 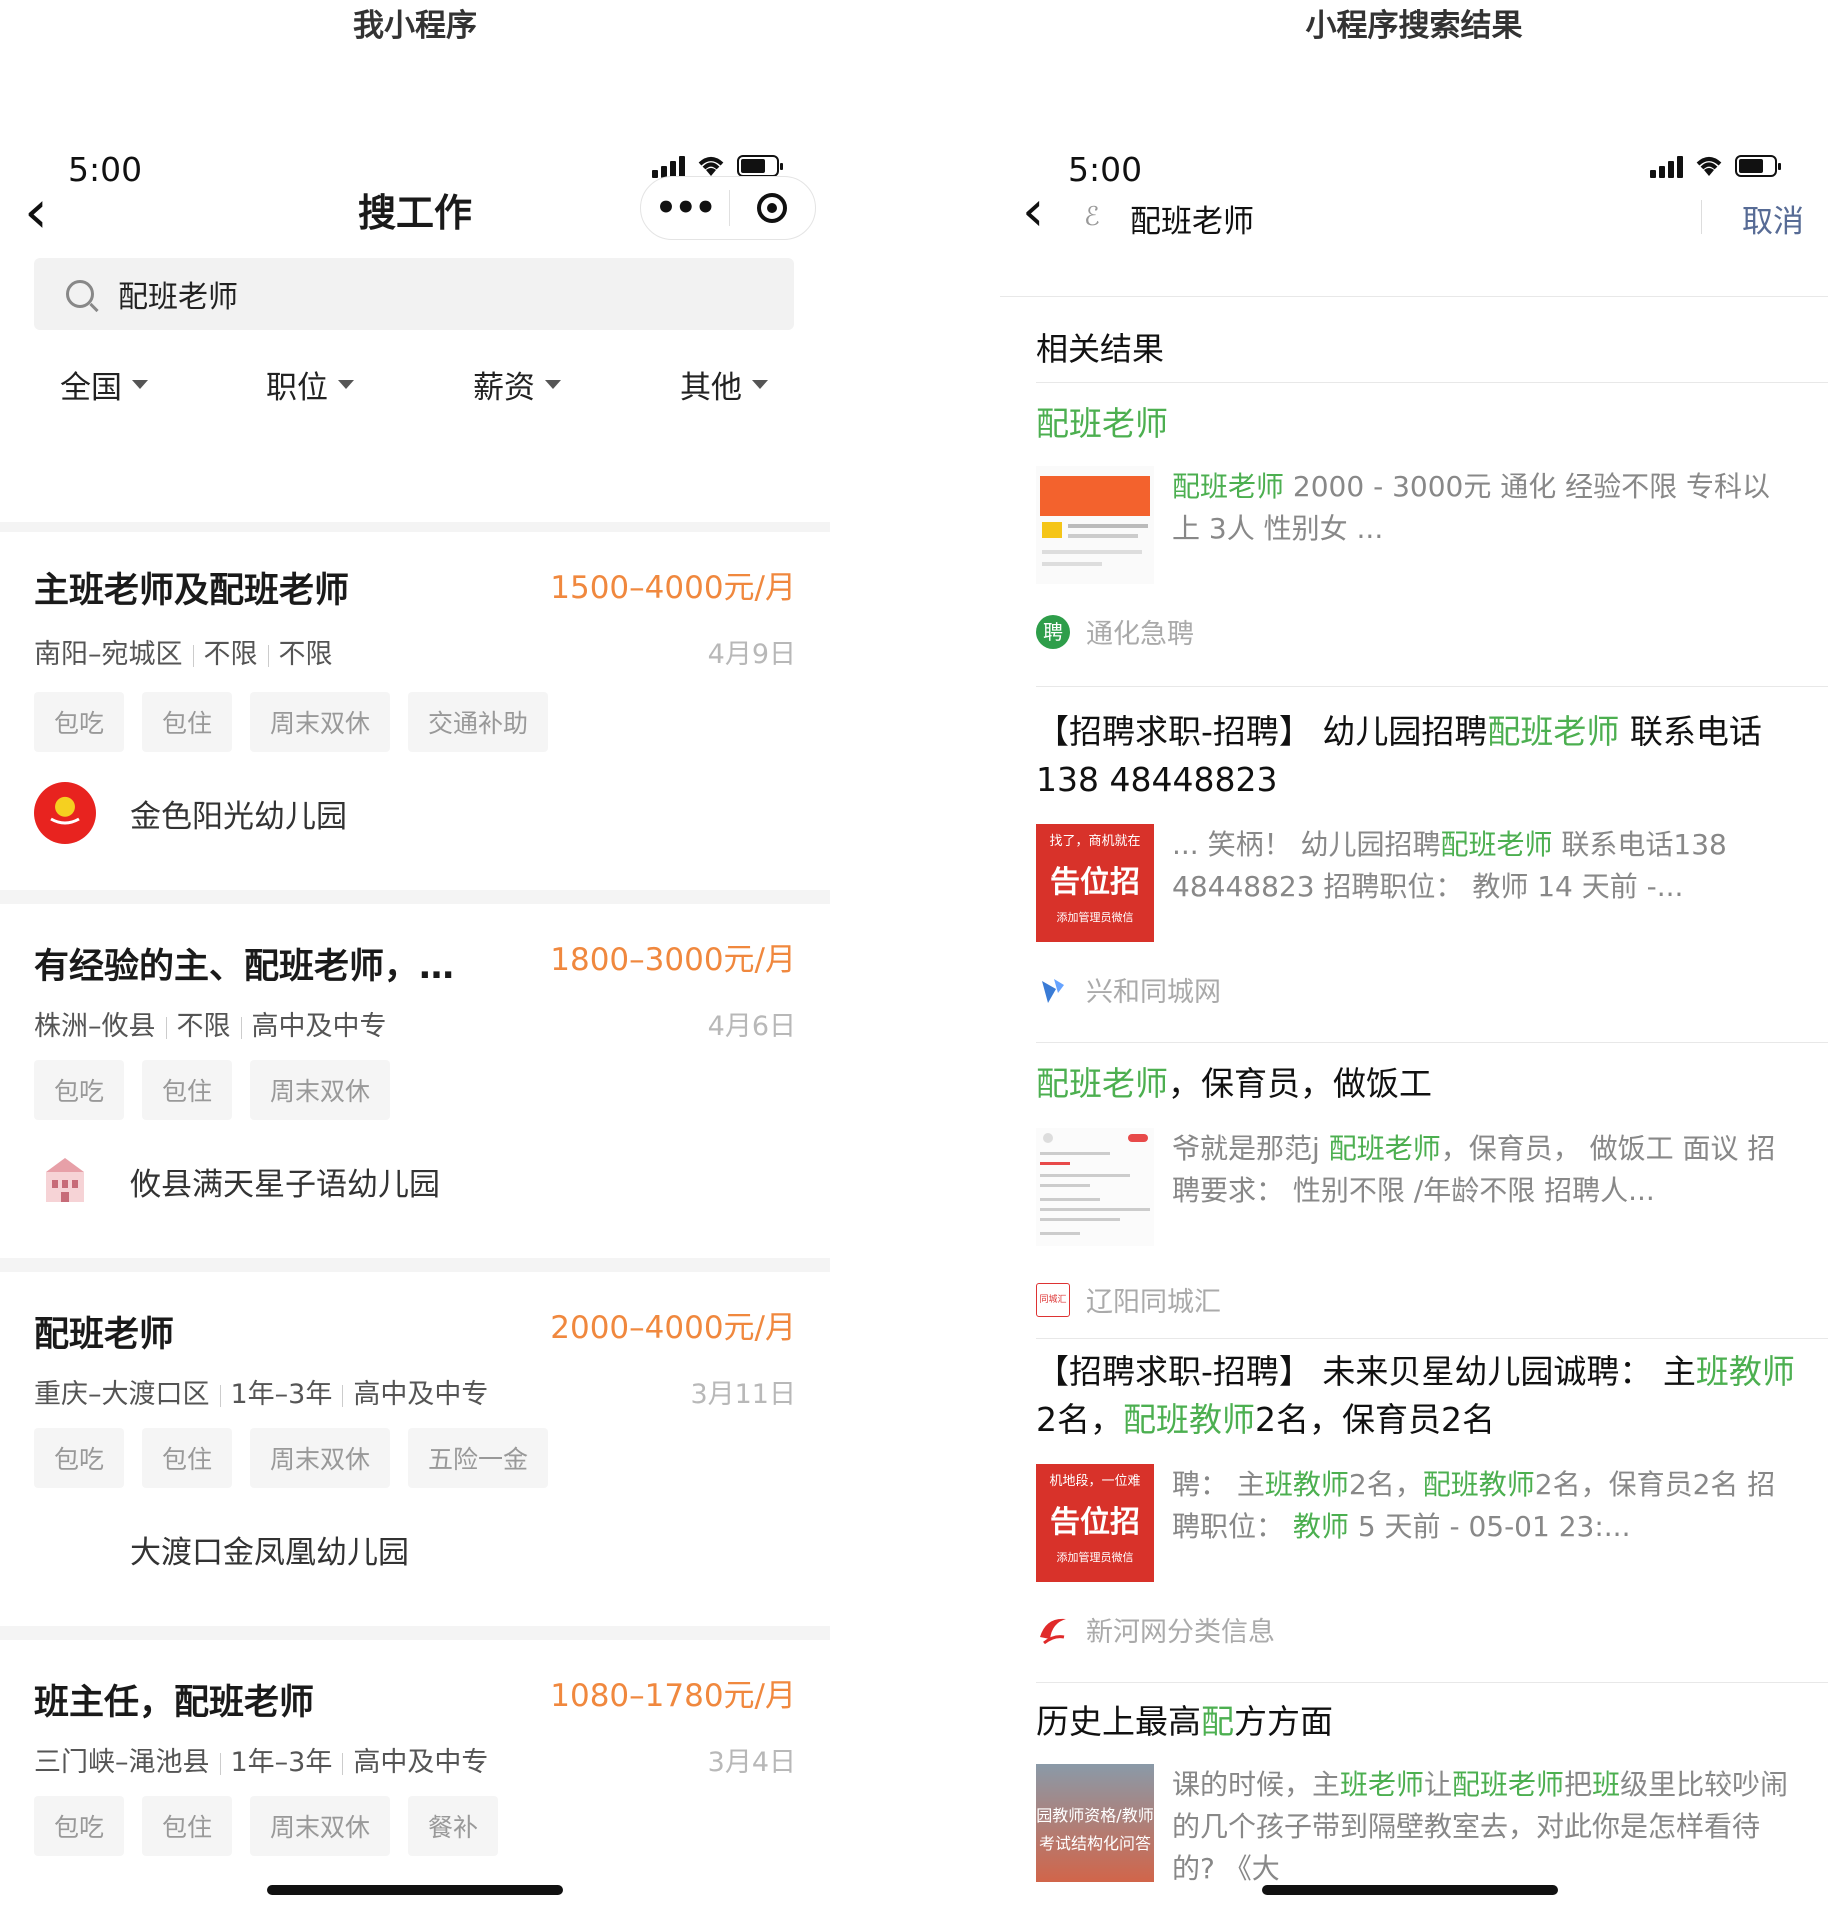 What do you see at coordinates (1416, 1084) in the screenshot?
I see `result-title: 配班老师，保育员，做饭工` at bounding box center [1416, 1084].